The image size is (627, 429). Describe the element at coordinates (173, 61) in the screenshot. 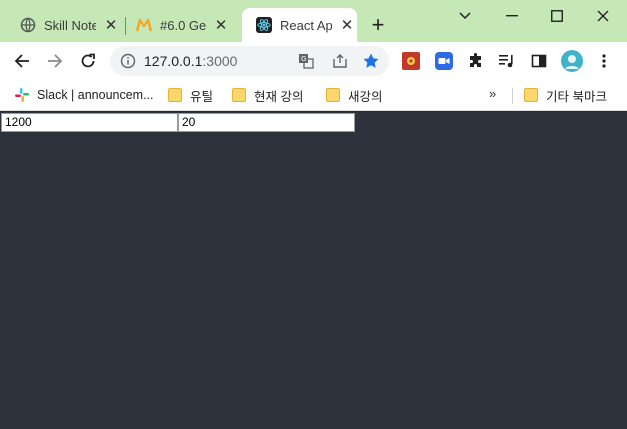

I see `url-host: 127.0.0.1` at that location.